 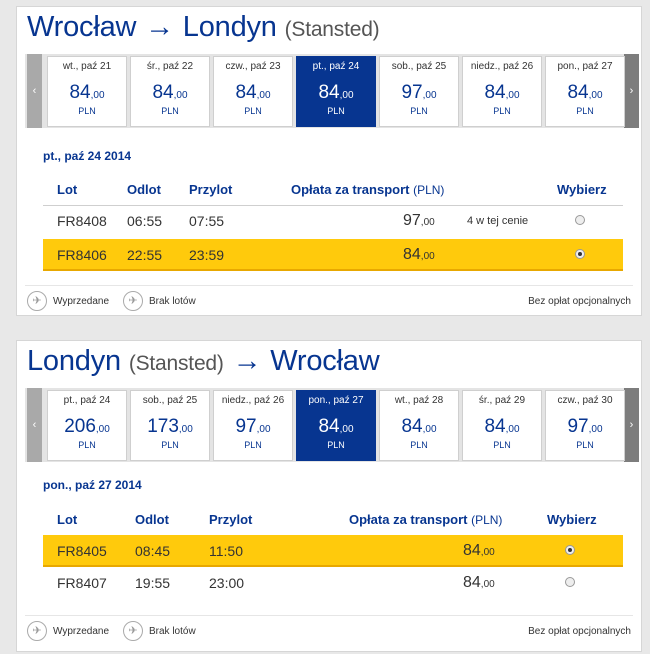 What do you see at coordinates (502, 400) in the screenshot?
I see `day-label: śr., paź 29` at bounding box center [502, 400].